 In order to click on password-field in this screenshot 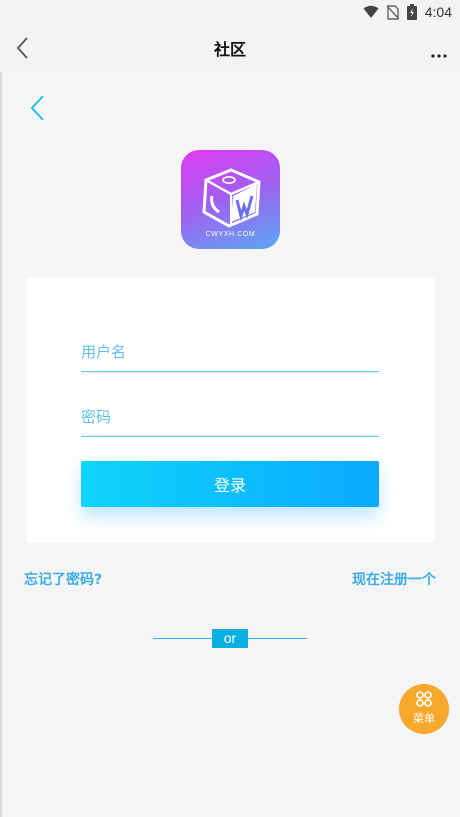, I will do `click(230, 417)`.